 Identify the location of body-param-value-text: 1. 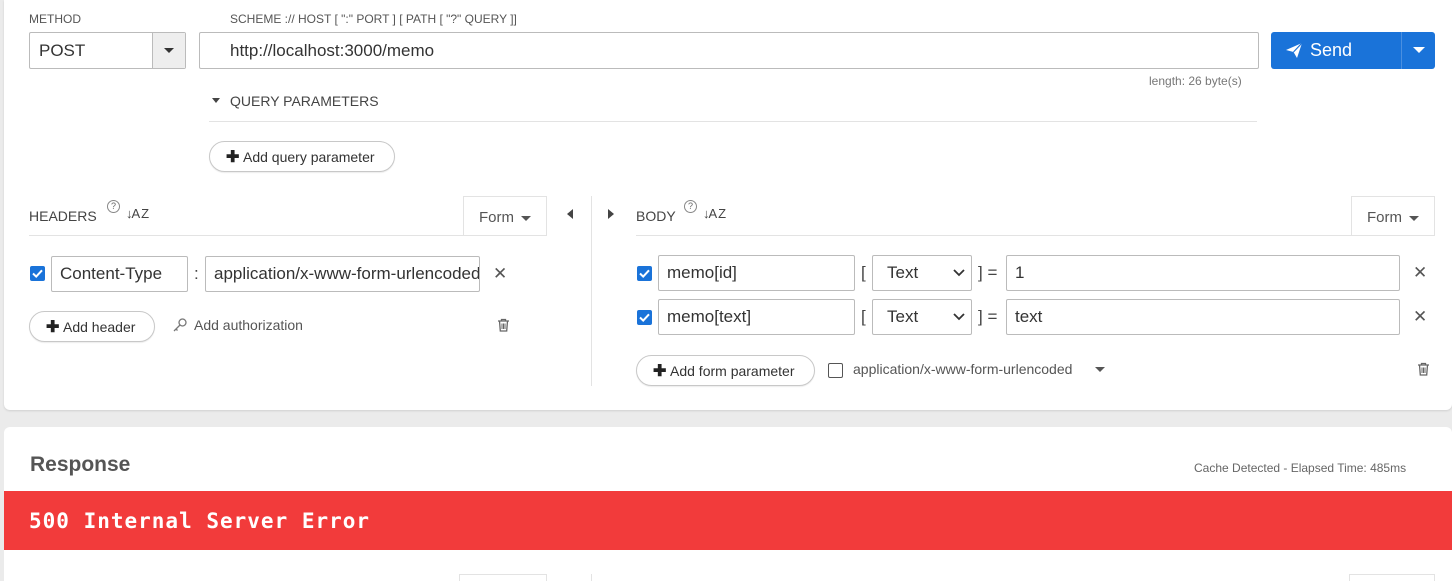
(1020, 272).